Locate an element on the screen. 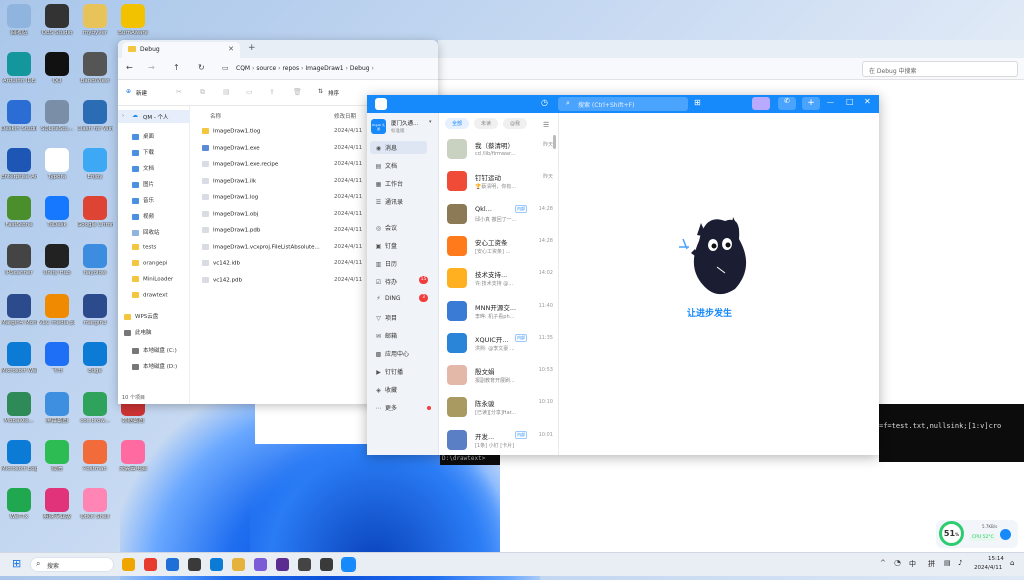 Image resolution: width=1024 pixels, height=580 pixels. nav-item-6: ▥ 日历 is located at coordinates (386, 263).